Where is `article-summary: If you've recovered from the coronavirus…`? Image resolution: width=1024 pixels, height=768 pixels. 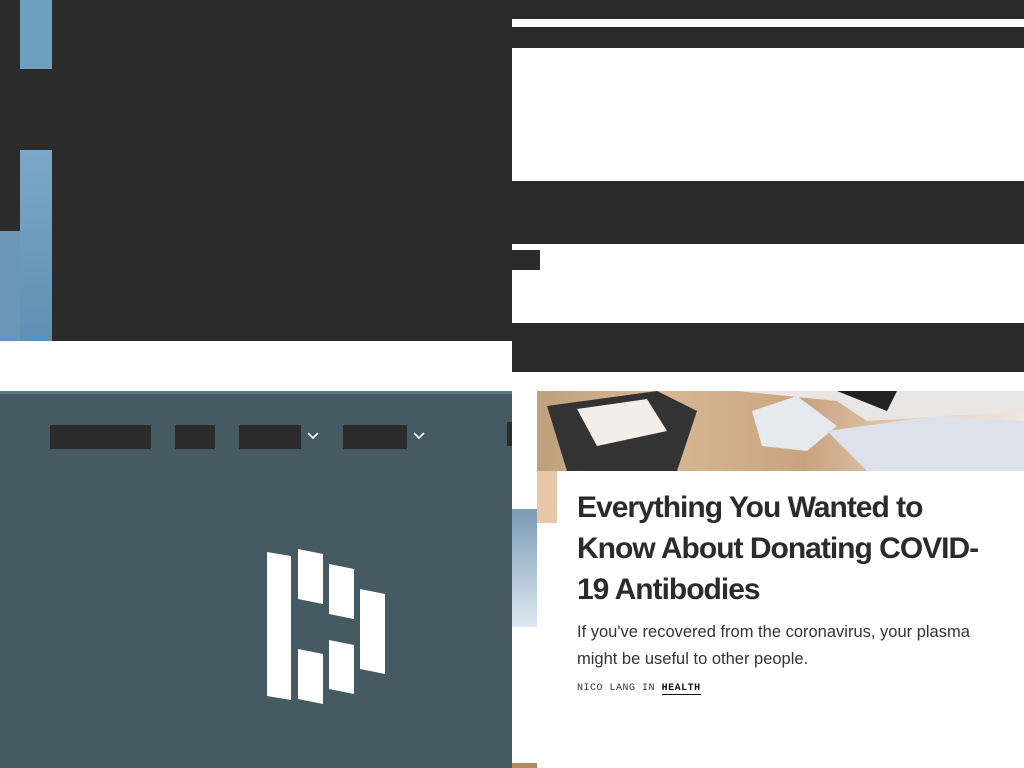 article-summary: If you've recovered from the coronavirus… is located at coordinates (773, 645).